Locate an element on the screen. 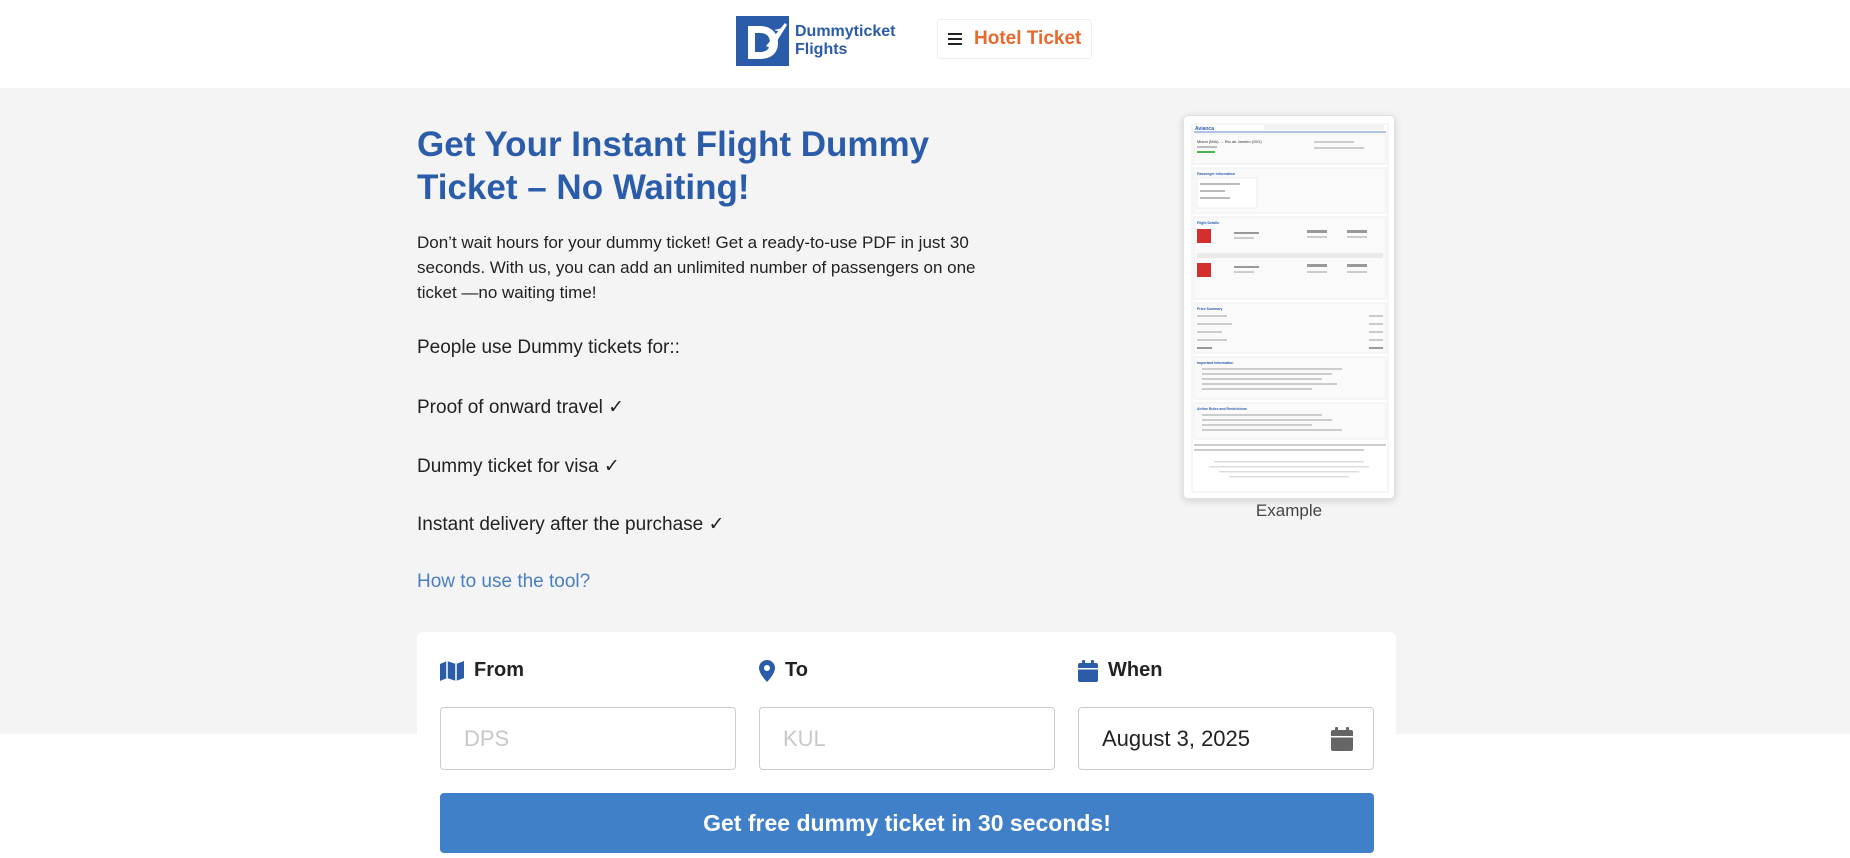 The image size is (1850, 858). uses-heading: People use Dummy tickets for:: is located at coordinates (548, 347).